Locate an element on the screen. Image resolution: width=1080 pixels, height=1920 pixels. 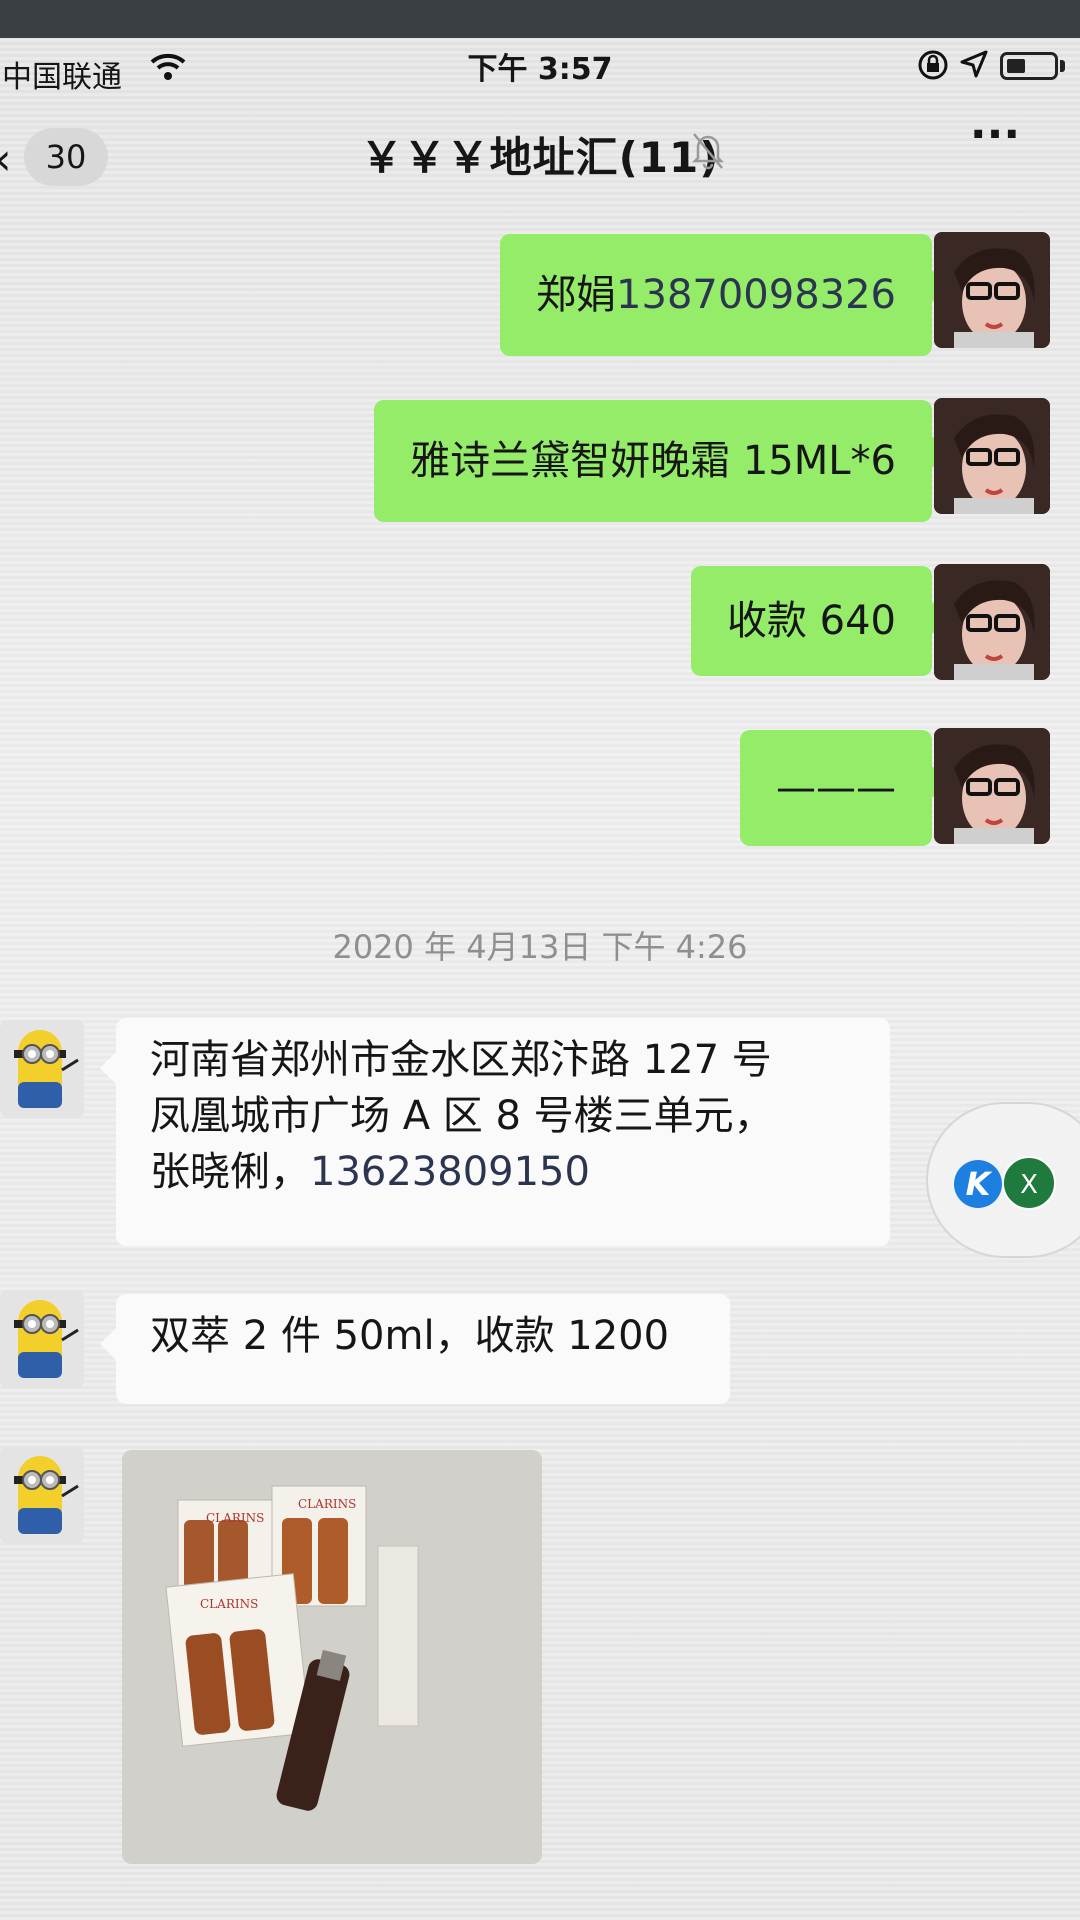
chat-title: ￥￥￥地址汇(11) is located at coordinates (540, 157).